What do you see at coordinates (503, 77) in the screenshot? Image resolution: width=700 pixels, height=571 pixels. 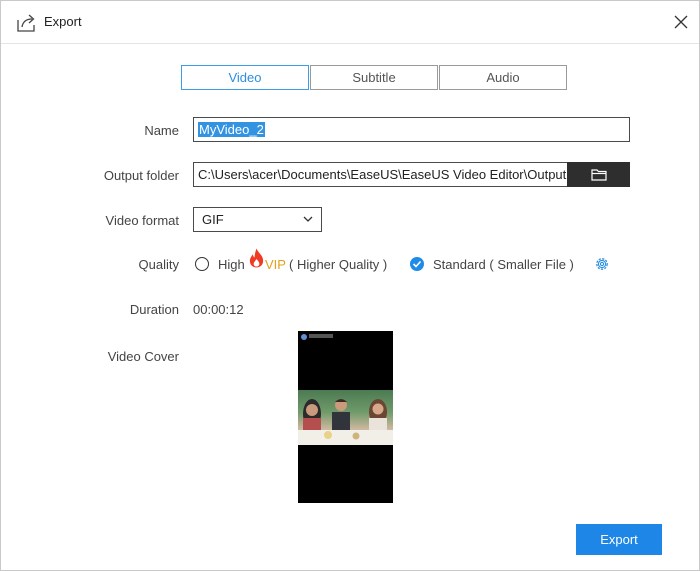 I see `tab-audio: Audio` at bounding box center [503, 77].